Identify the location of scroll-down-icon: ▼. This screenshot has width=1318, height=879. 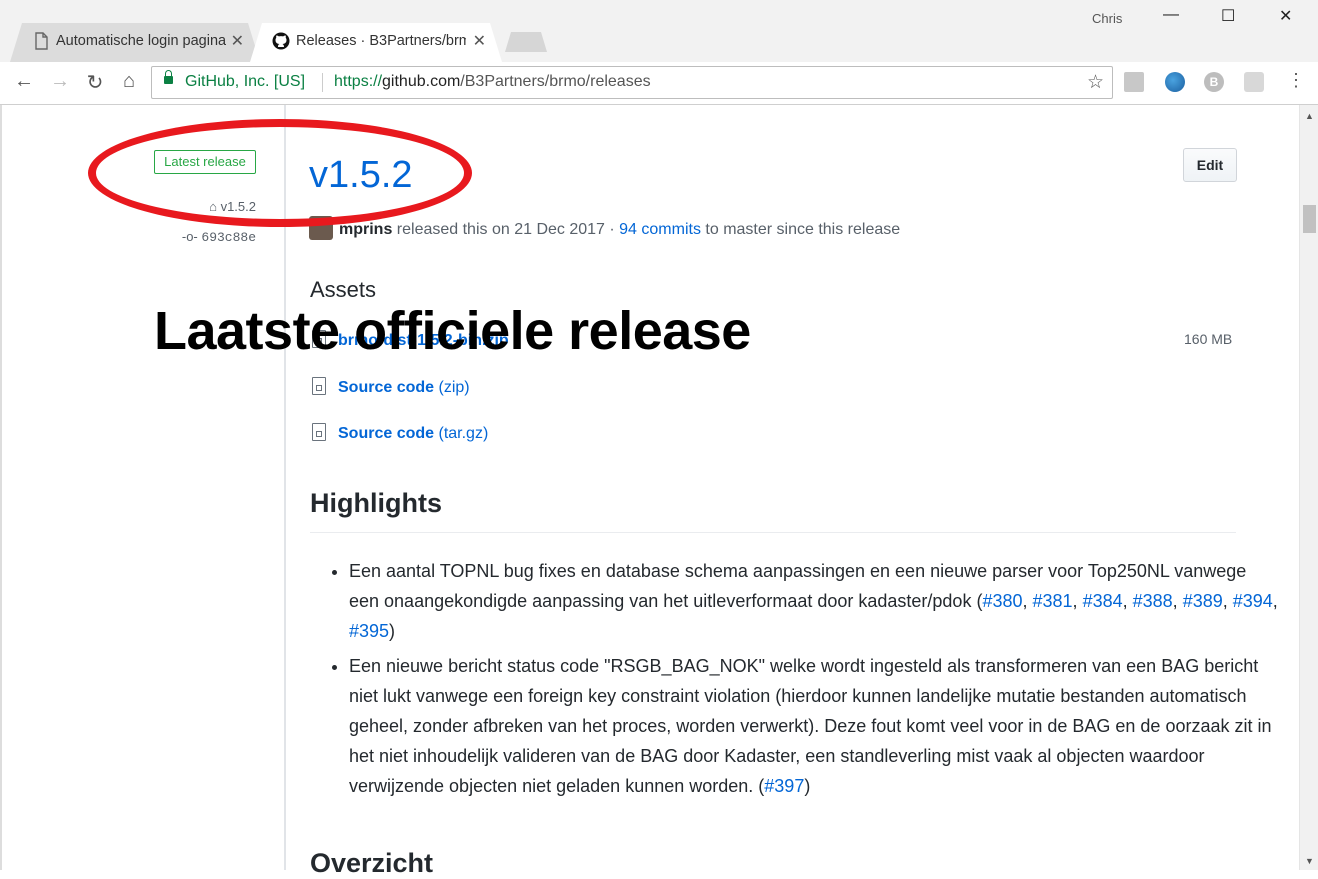
(1309, 861).